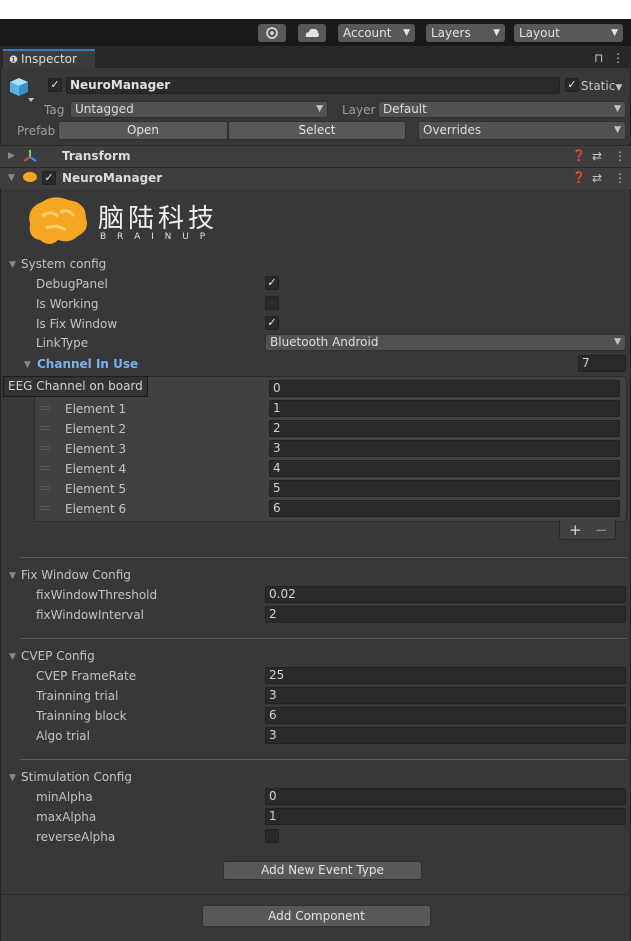 This screenshot has width=631, height=941. I want to click on active-checkbox: ✓, so click(55, 85).